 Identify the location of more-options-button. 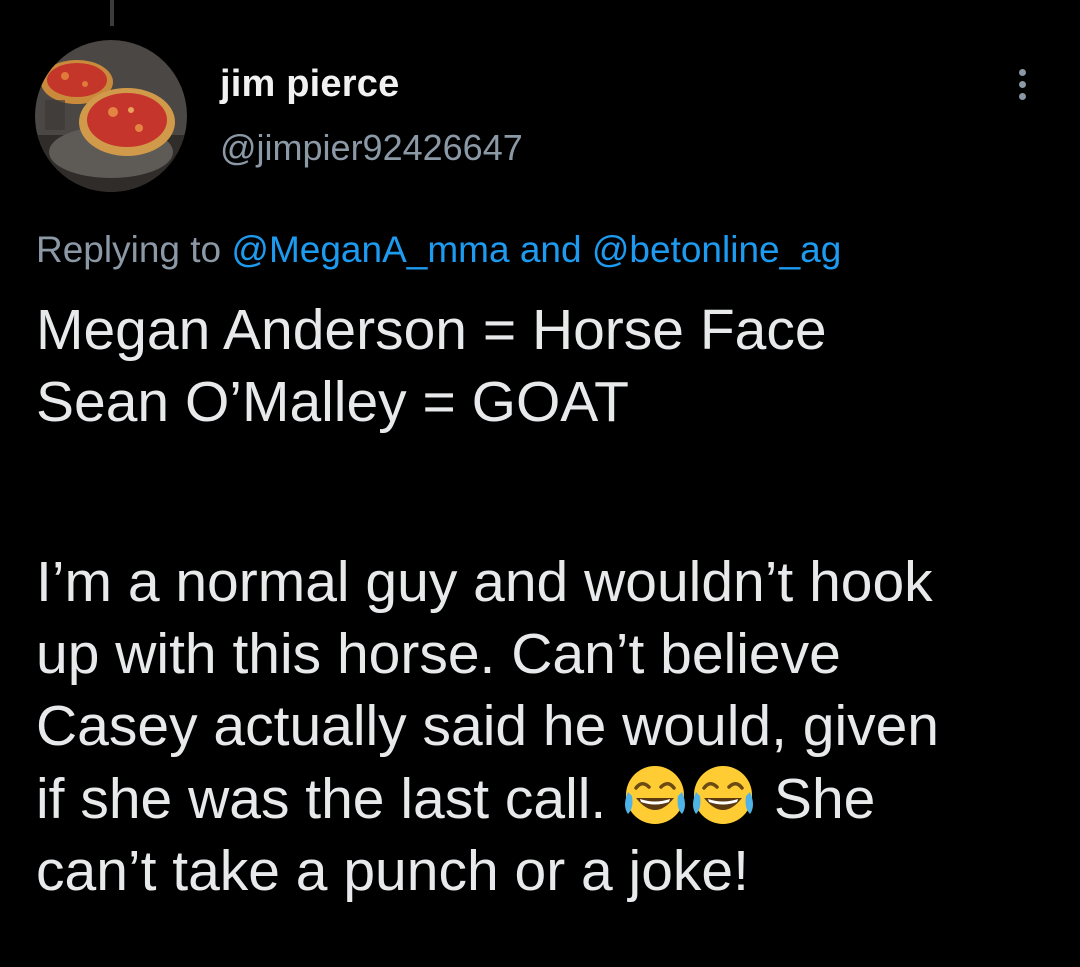
(1022, 84).